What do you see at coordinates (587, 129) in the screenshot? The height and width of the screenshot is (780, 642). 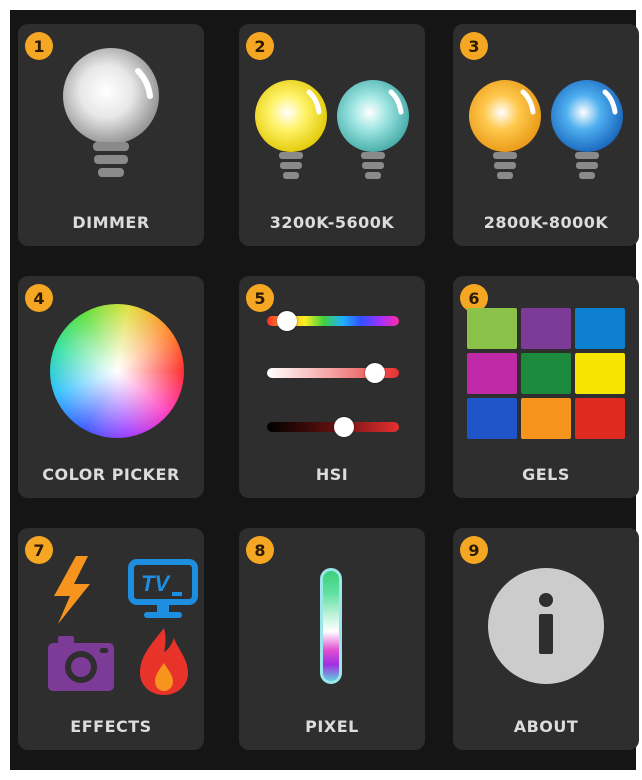 I see `blue-bulb-icon` at bounding box center [587, 129].